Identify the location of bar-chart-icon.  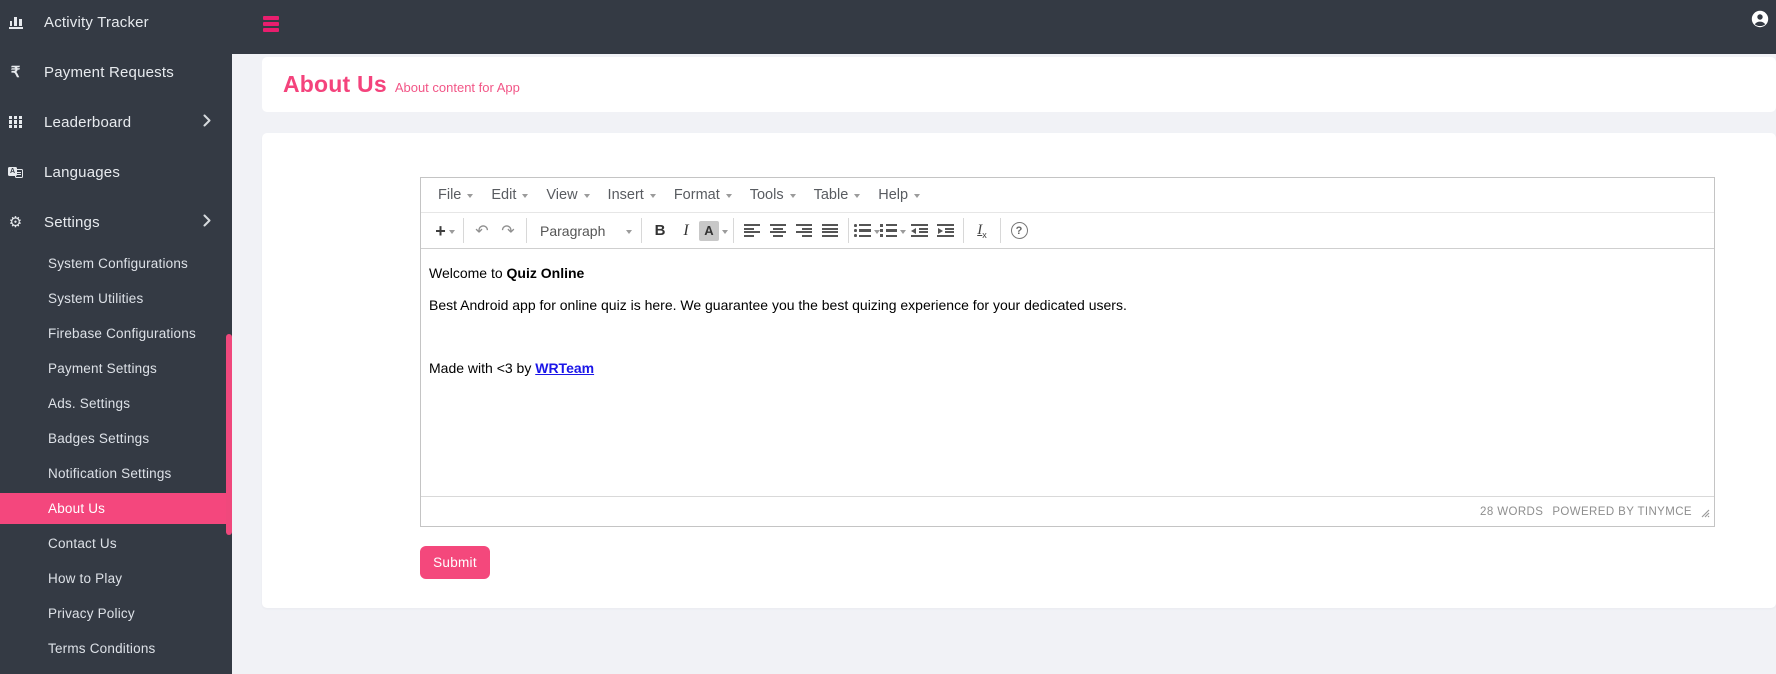
(15, 22).